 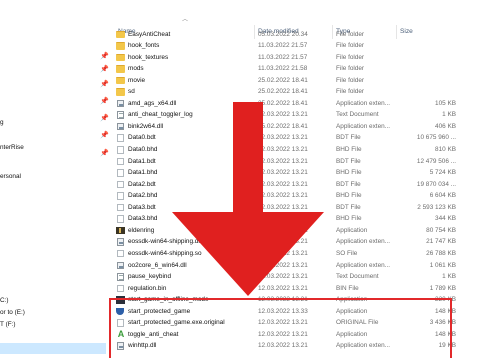 I want to click on highlight-box, so click(x=280, y=328).